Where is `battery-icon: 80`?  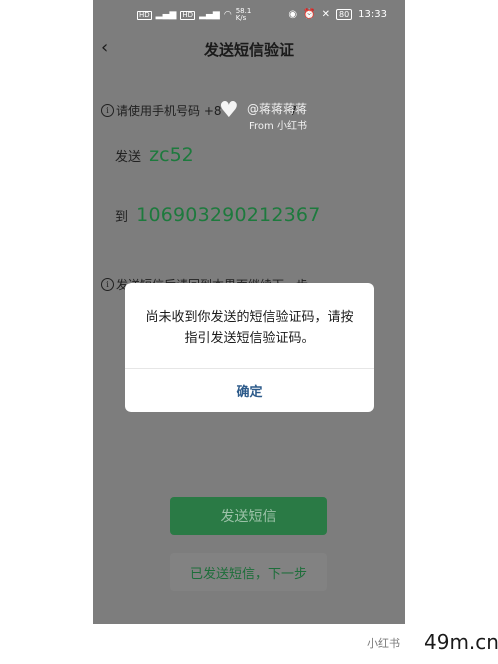 battery-icon: 80 is located at coordinates (344, 14).